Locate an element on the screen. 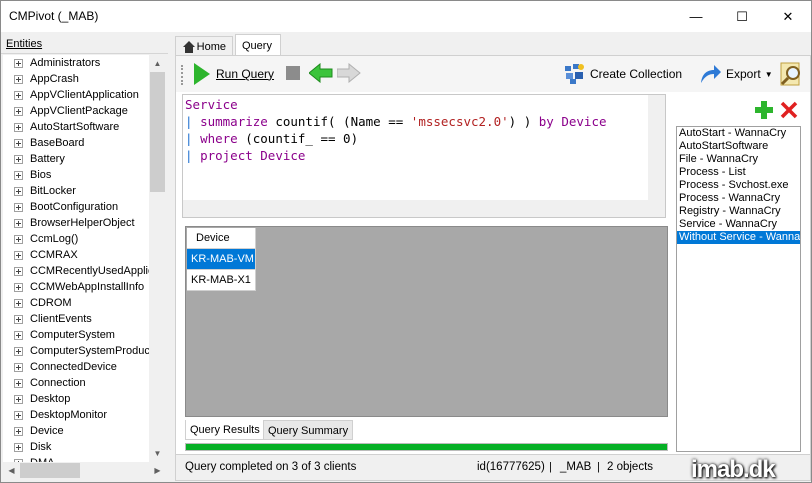  create-collection-button: Create Collection is located at coordinates (623, 74).